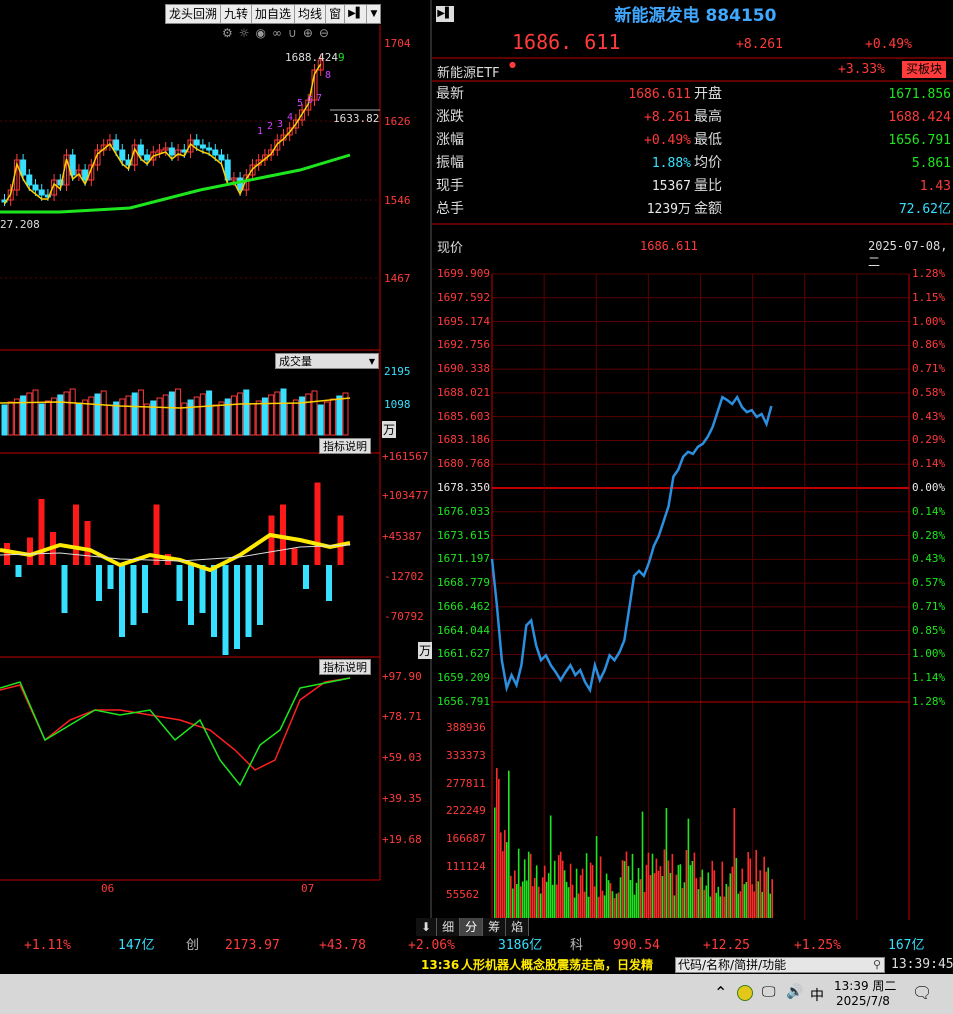 This screenshot has height=1014, width=953. Describe the element at coordinates (518, 927) in the screenshot. I see `tab-flame: 焰` at that location.